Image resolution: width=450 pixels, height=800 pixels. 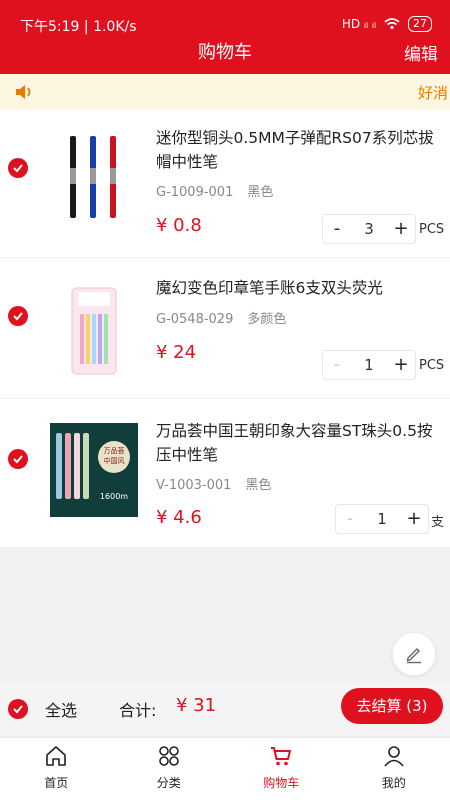 I want to click on item-name: 迷你型铜头0.5MM子弹配RS07系列芯拔帽中性笔, so click(x=297, y=150).